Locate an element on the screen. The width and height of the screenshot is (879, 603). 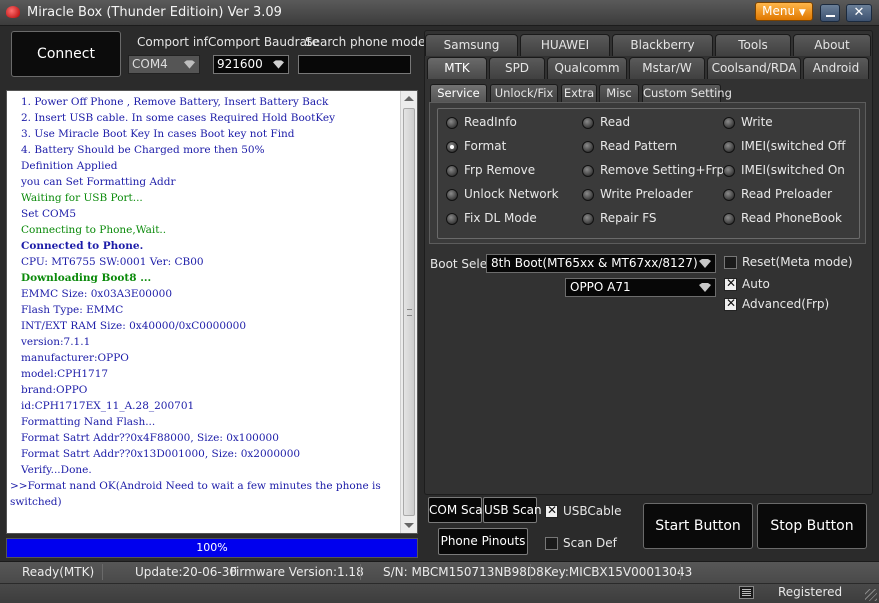
tab-android: Android is located at coordinates (836, 68).